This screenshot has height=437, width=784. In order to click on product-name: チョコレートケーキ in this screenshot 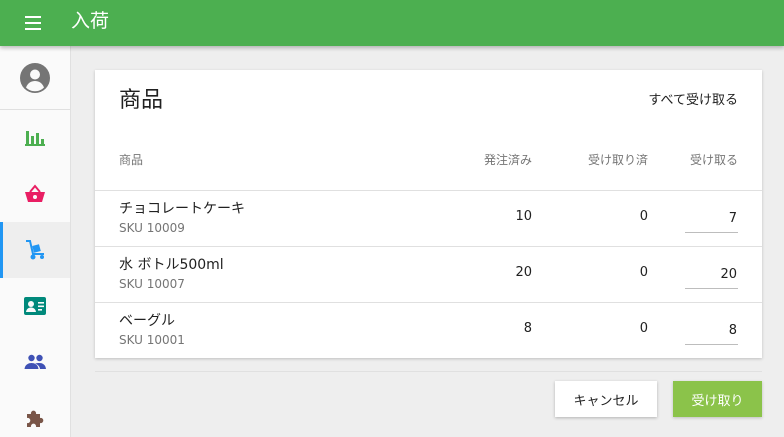, I will do `click(182, 209)`.